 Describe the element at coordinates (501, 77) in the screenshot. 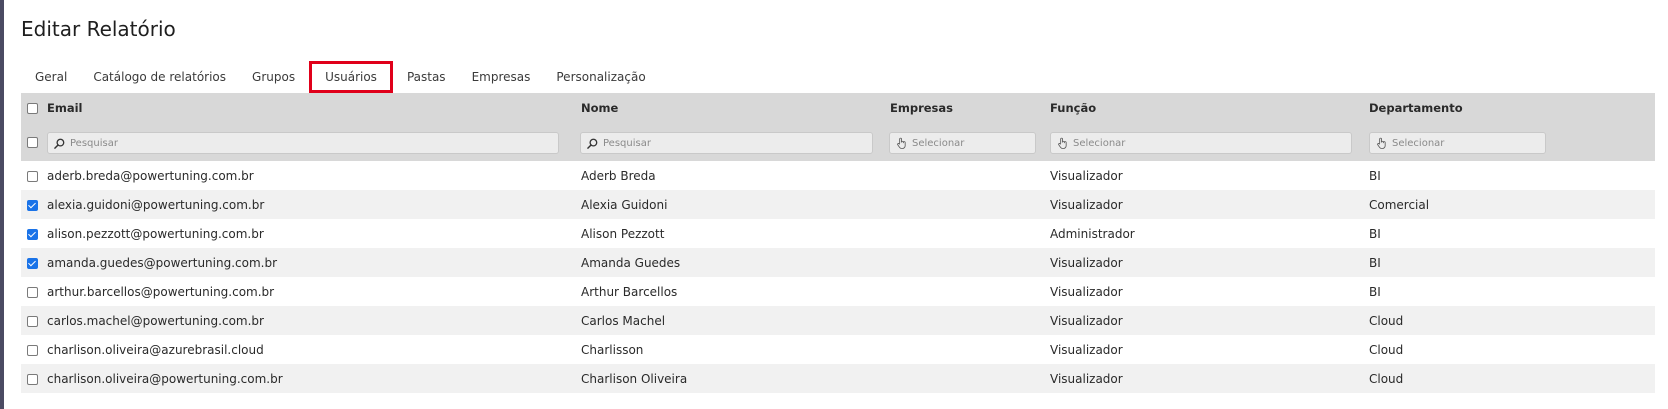

I see `tab-empresas: Empresas` at that location.